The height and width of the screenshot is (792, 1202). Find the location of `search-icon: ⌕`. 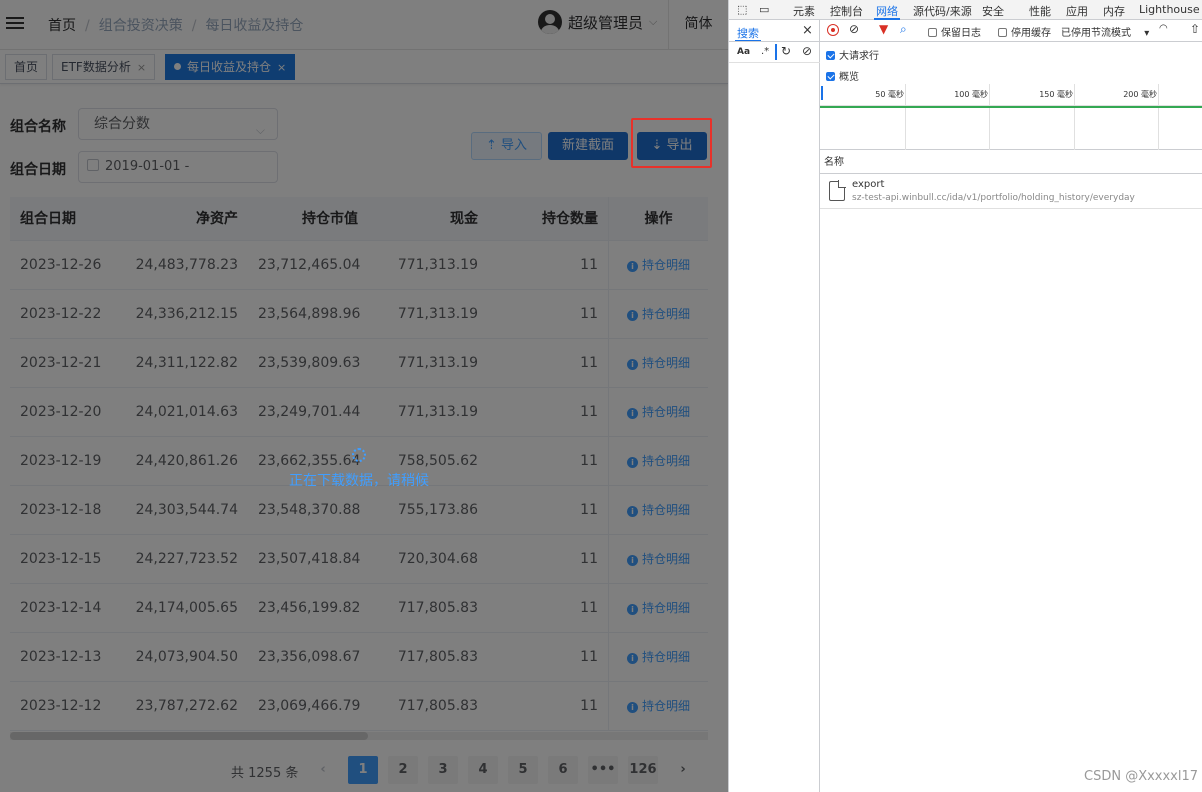

search-icon: ⌕ is located at coordinates (903, 29).